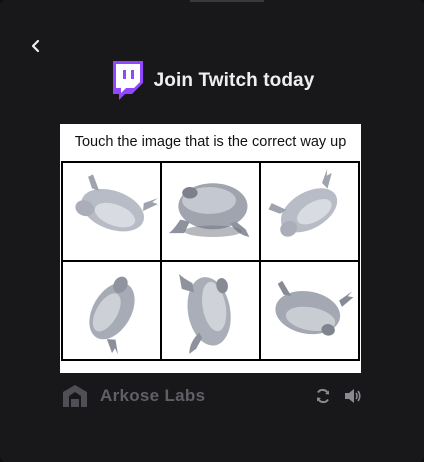 The height and width of the screenshot is (462, 424). What do you see at coordinates (127, 80) in the screenshot?
I see `twitch-logo-icon` at bounding box center [127, 80].